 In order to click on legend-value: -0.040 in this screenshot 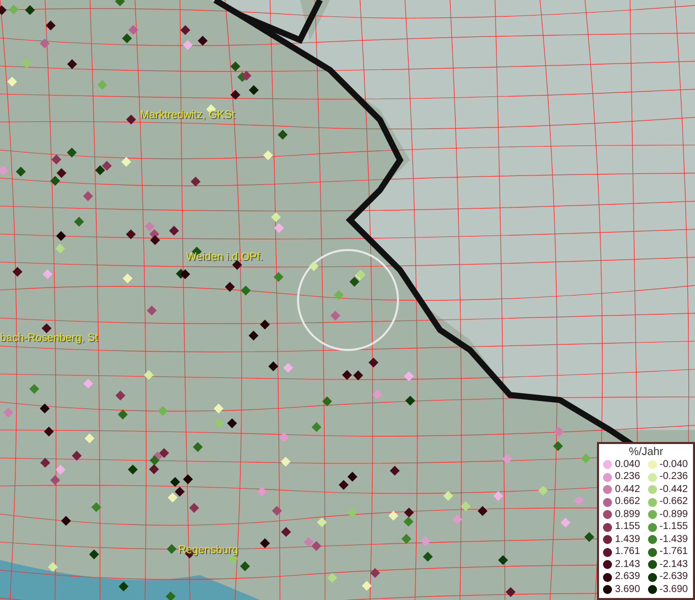, I will do `click(674, 464)`.